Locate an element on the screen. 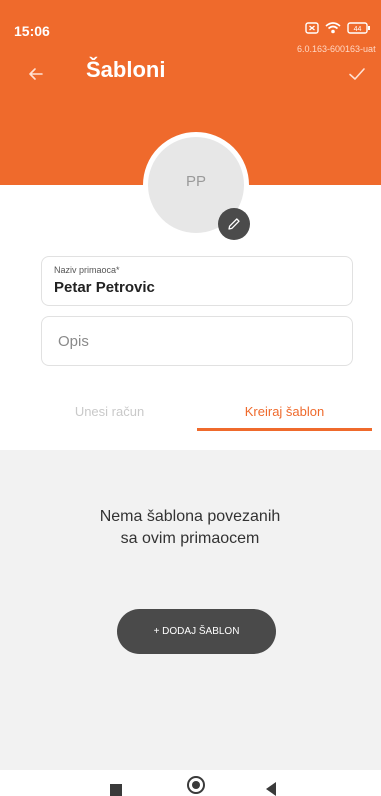 This screenshot has height=796, width=381. back-button is located at coordinates (36, 74).